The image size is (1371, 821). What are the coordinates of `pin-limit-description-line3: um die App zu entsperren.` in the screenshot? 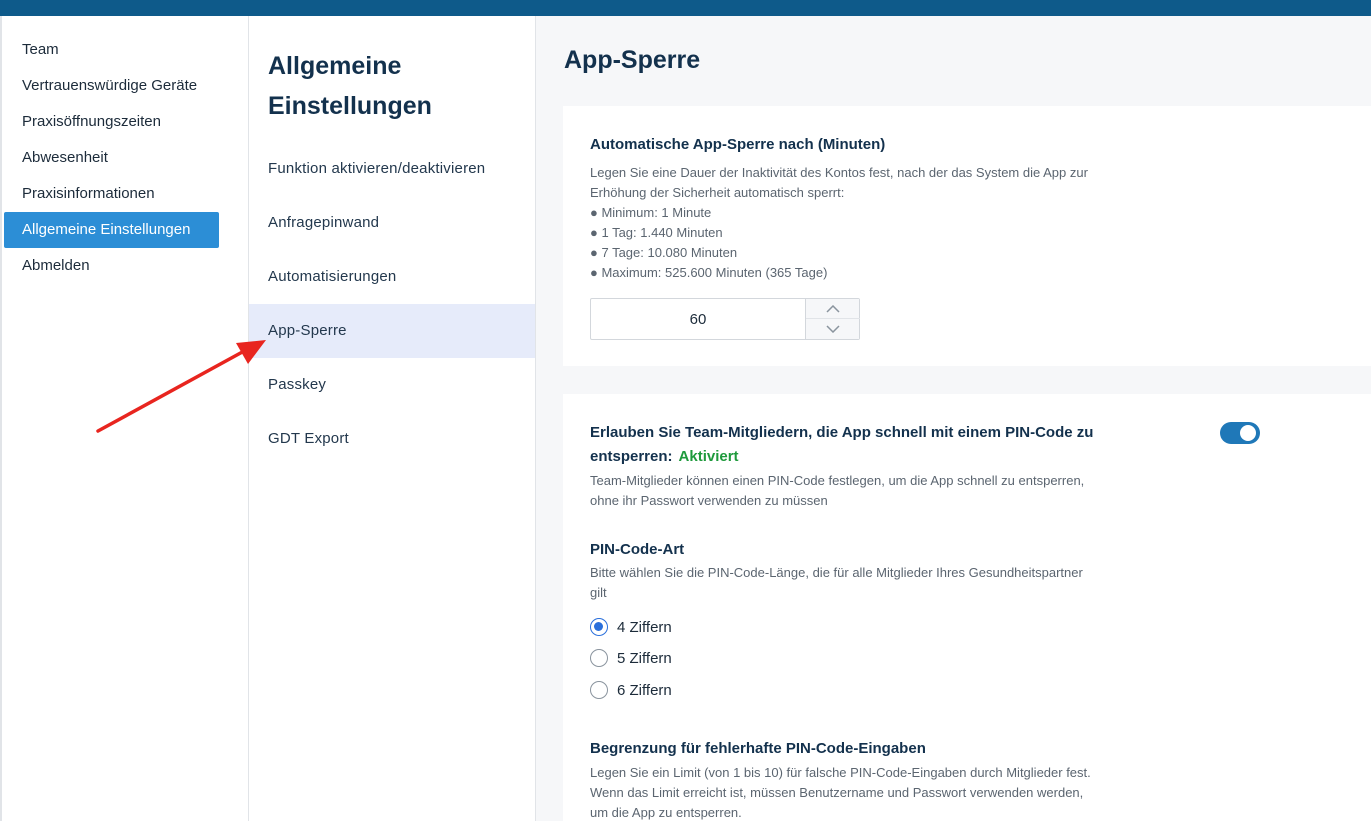 It's located at (666, 812).